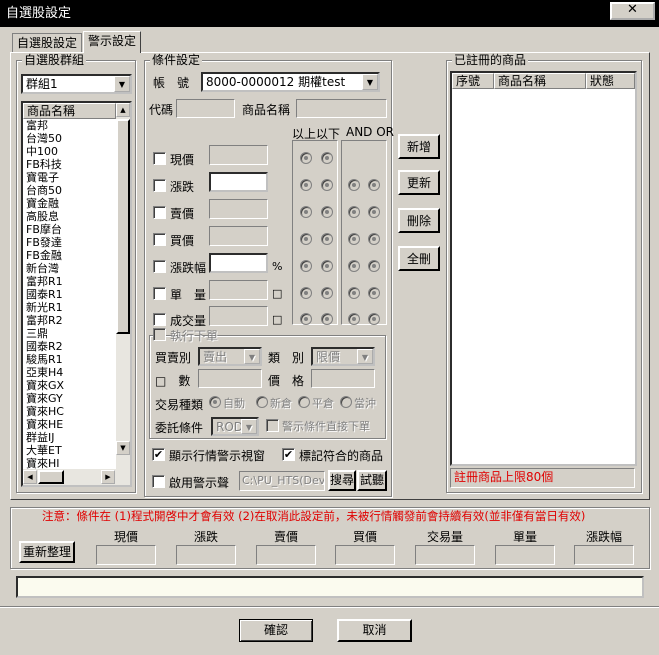  Describe the element at coordinates (69, 346) in the screenshot. I see `list-item: 國泰R2` at that location.